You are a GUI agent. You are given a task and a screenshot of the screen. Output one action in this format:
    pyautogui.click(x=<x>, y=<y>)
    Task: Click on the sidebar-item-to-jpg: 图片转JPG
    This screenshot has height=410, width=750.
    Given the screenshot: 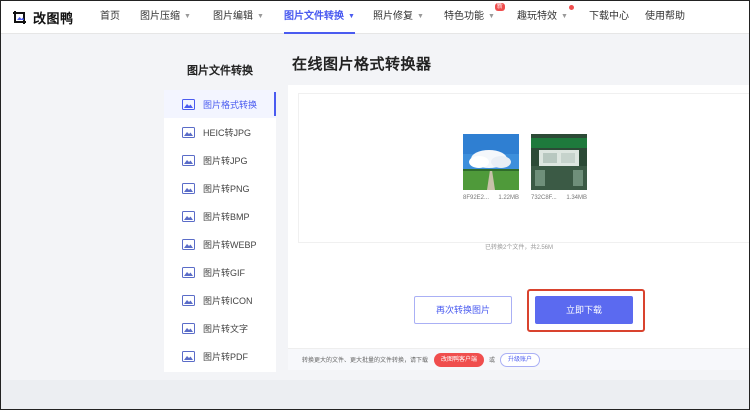 What is the action you would take?
    pyautogui.click(x=220, y=160)
    